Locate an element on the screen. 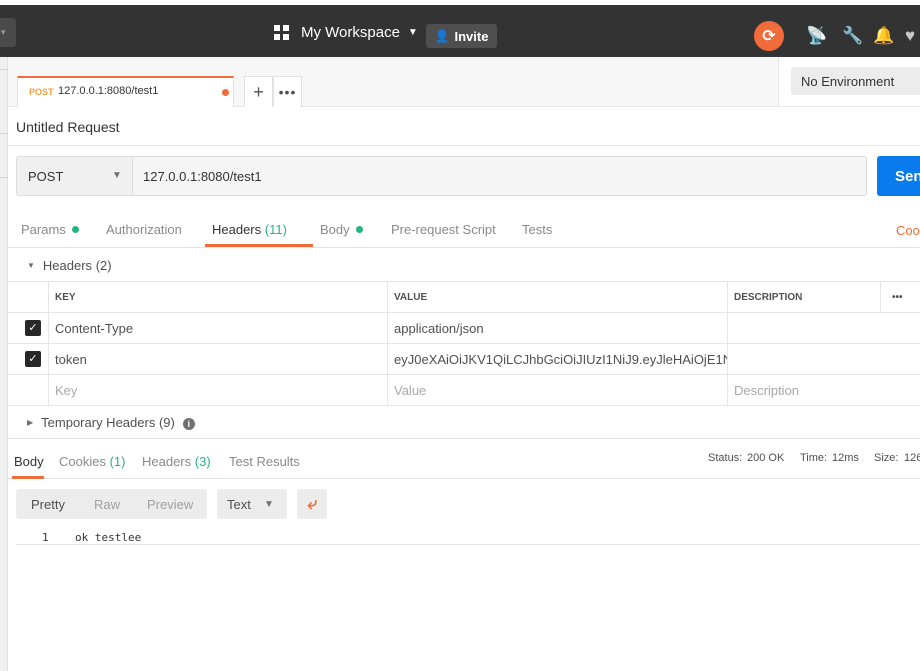 This screenshot has width=920, height=671. tab-headers: Headers (11) is located at coordinates (249, 229).